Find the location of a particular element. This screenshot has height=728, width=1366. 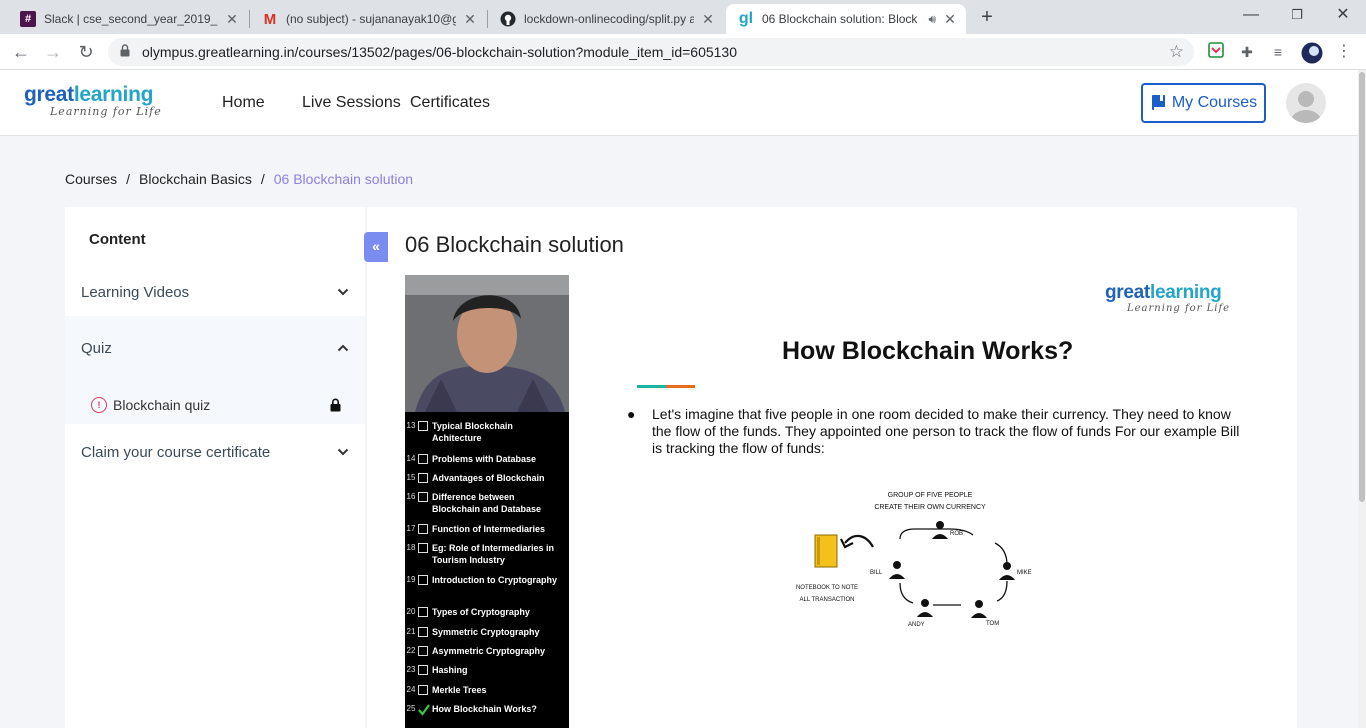

chapter-title: Merkle Trees is located at coordinates (459, 690).